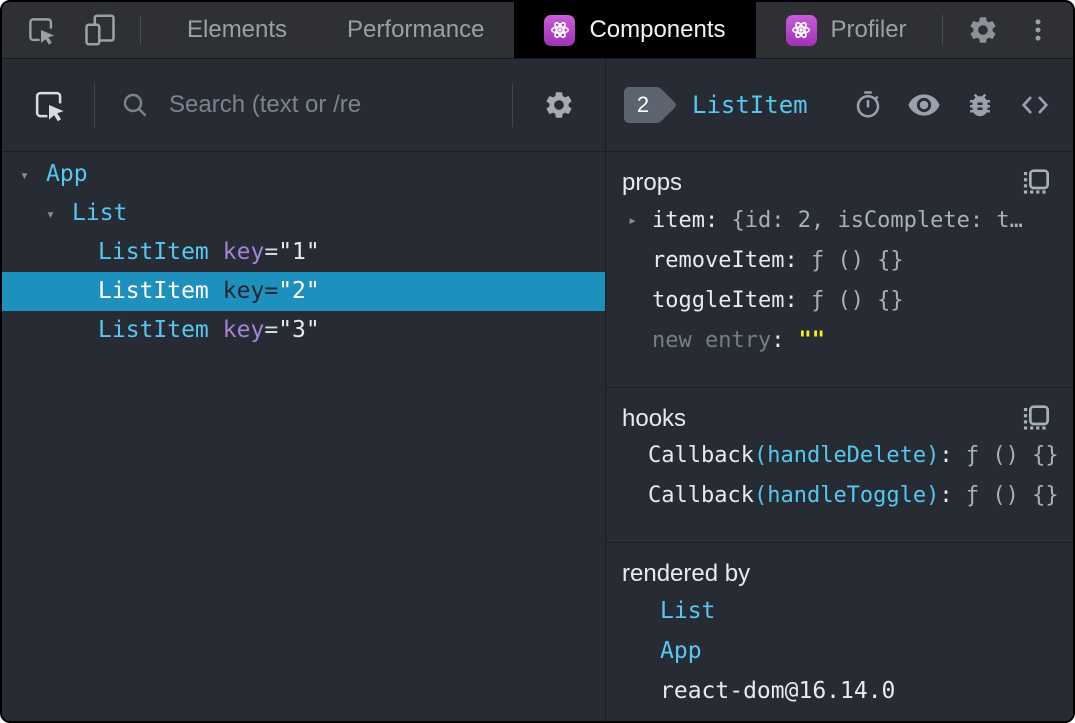 Image resolution: width=1075 pixels, height=723 pixels. I want to click on tree-row-listitem-2-selected: ListItem key="2", so click(303, 291).